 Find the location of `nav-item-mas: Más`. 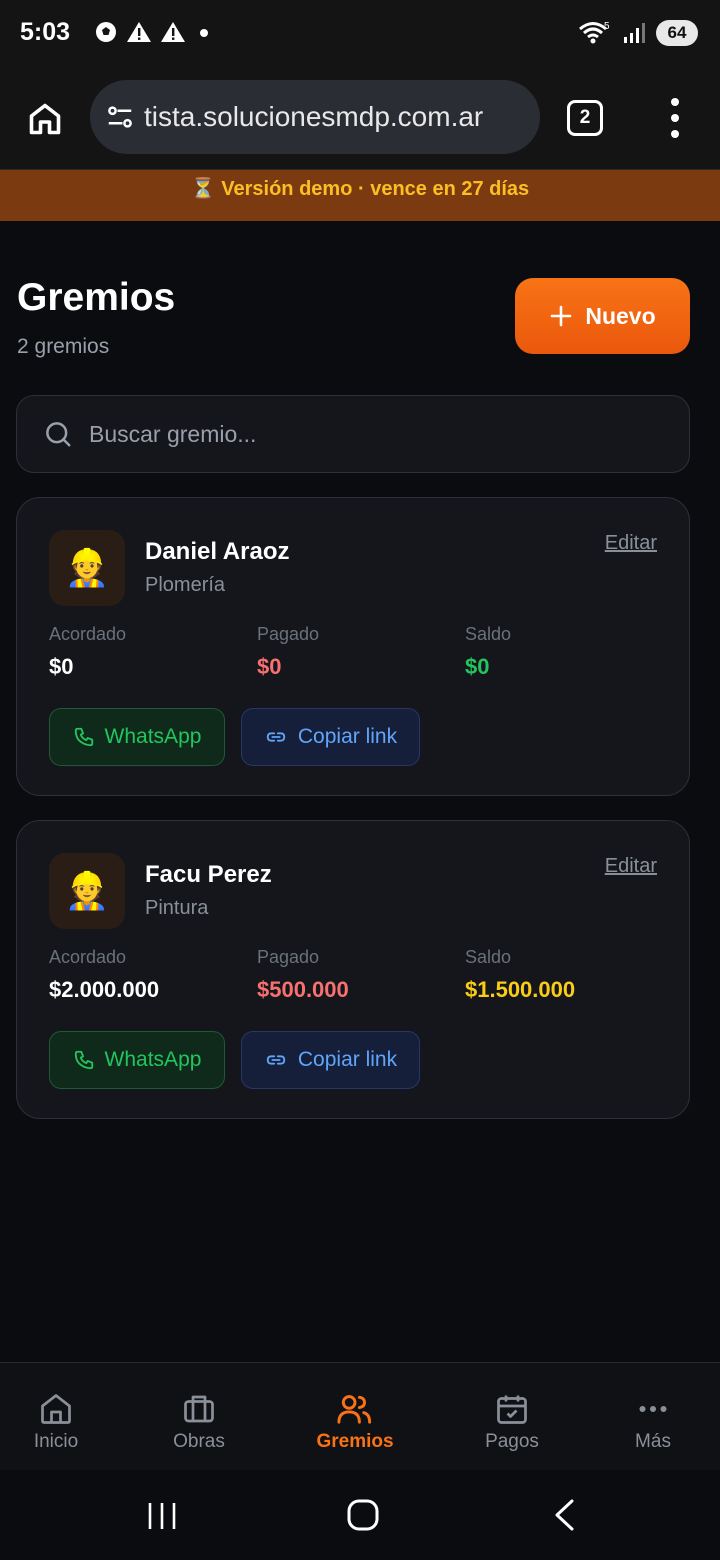

nav-item-mas: Más is located at coordinates (653, 1417).